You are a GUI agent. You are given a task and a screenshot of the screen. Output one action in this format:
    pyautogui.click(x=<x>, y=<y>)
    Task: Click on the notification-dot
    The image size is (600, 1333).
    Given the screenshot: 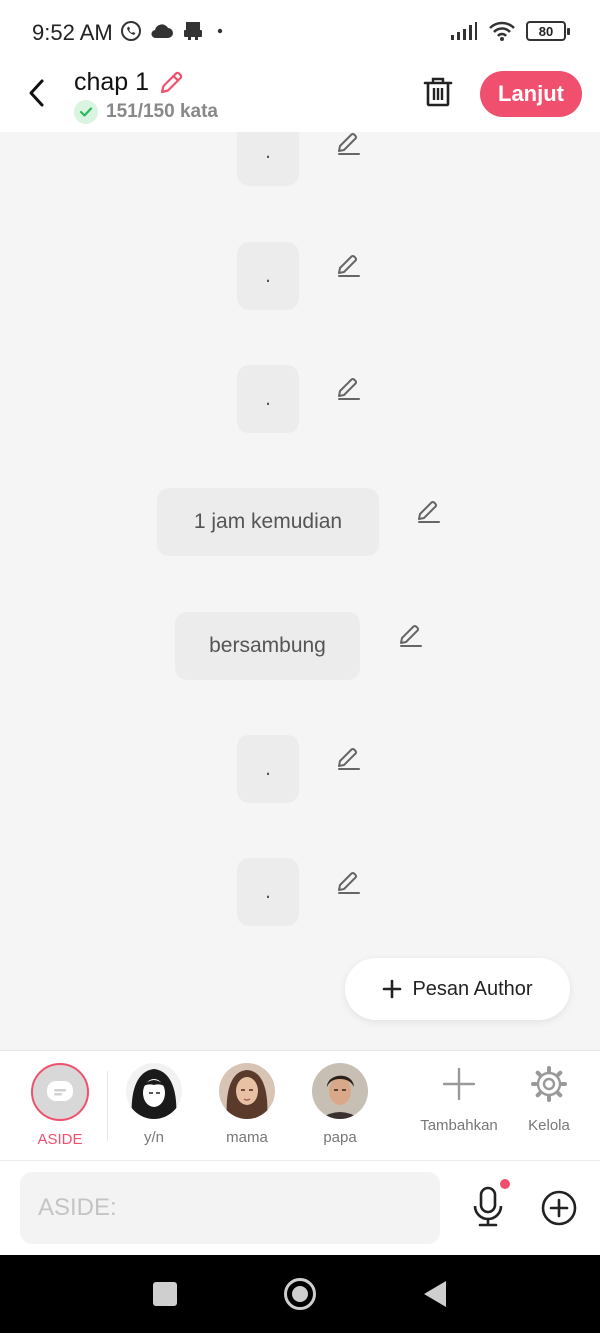 What is the action you would take?
    pyautogui.click(x=505, y=1184)
    